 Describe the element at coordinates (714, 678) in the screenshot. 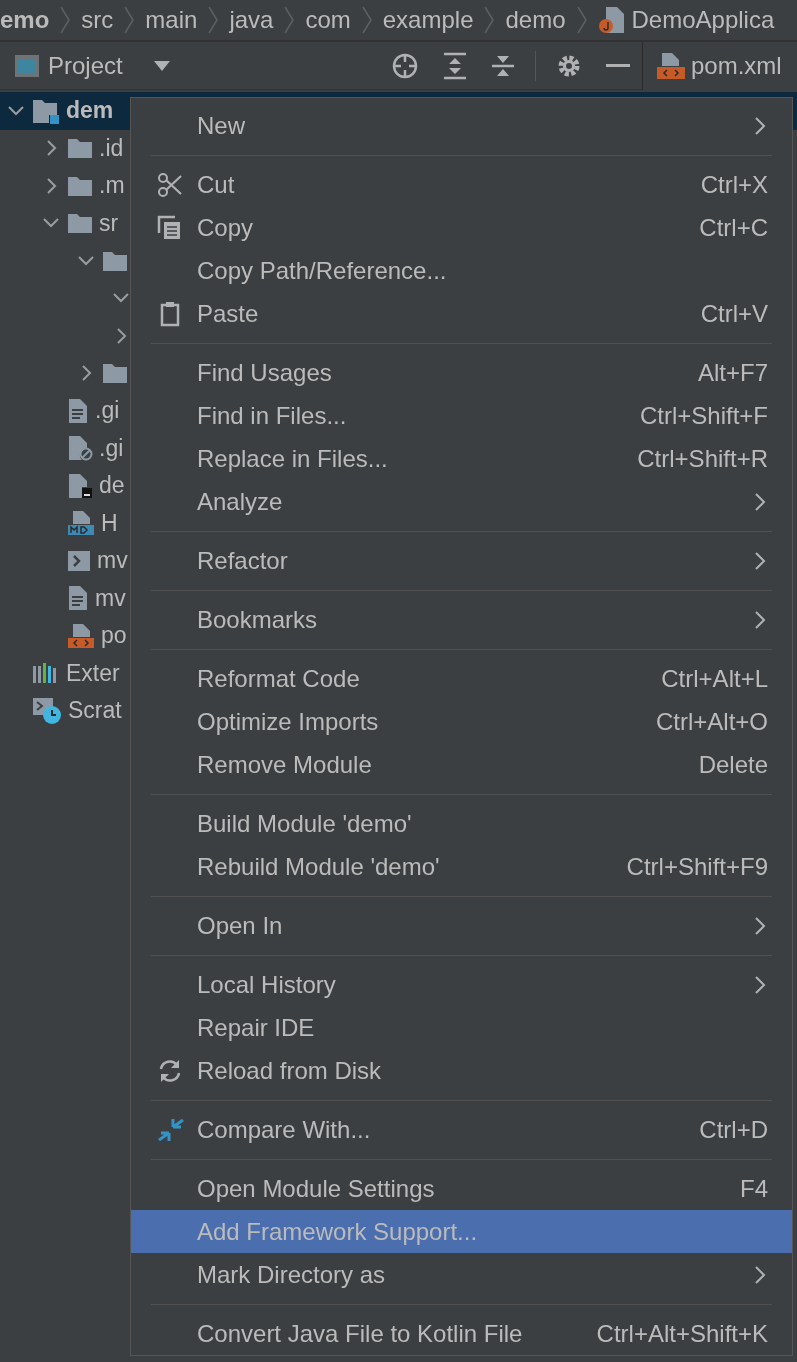

I see `shortcut-text: Ctrl+Alt+L` at that location.